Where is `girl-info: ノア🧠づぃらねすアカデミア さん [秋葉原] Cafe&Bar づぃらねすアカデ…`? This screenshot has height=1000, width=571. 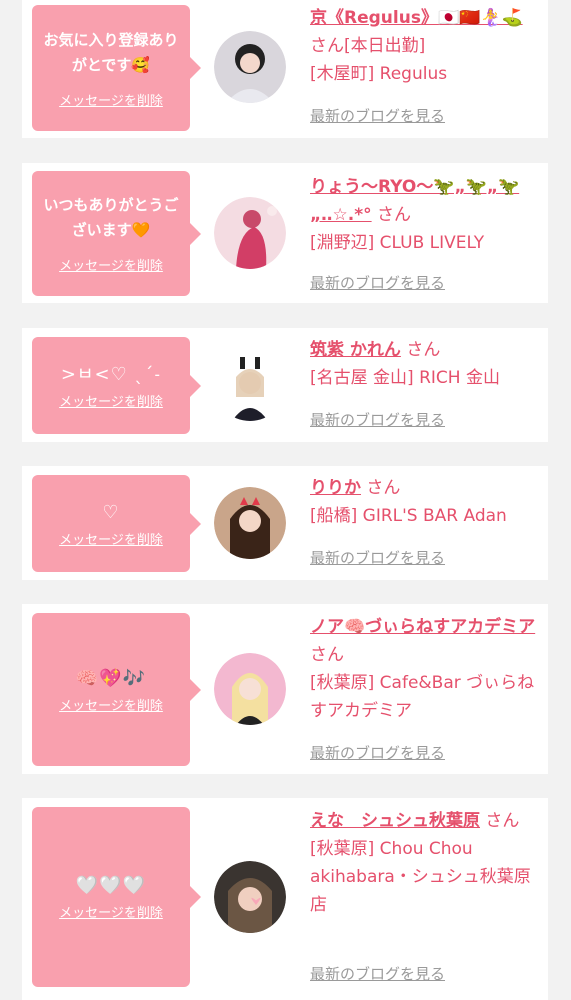 girl-info: ノア🧠づぃらねすアカデミア さん [秋葉原] Cafe&Bar づぃらねすアカデ… is located at coordinates (425, 669).